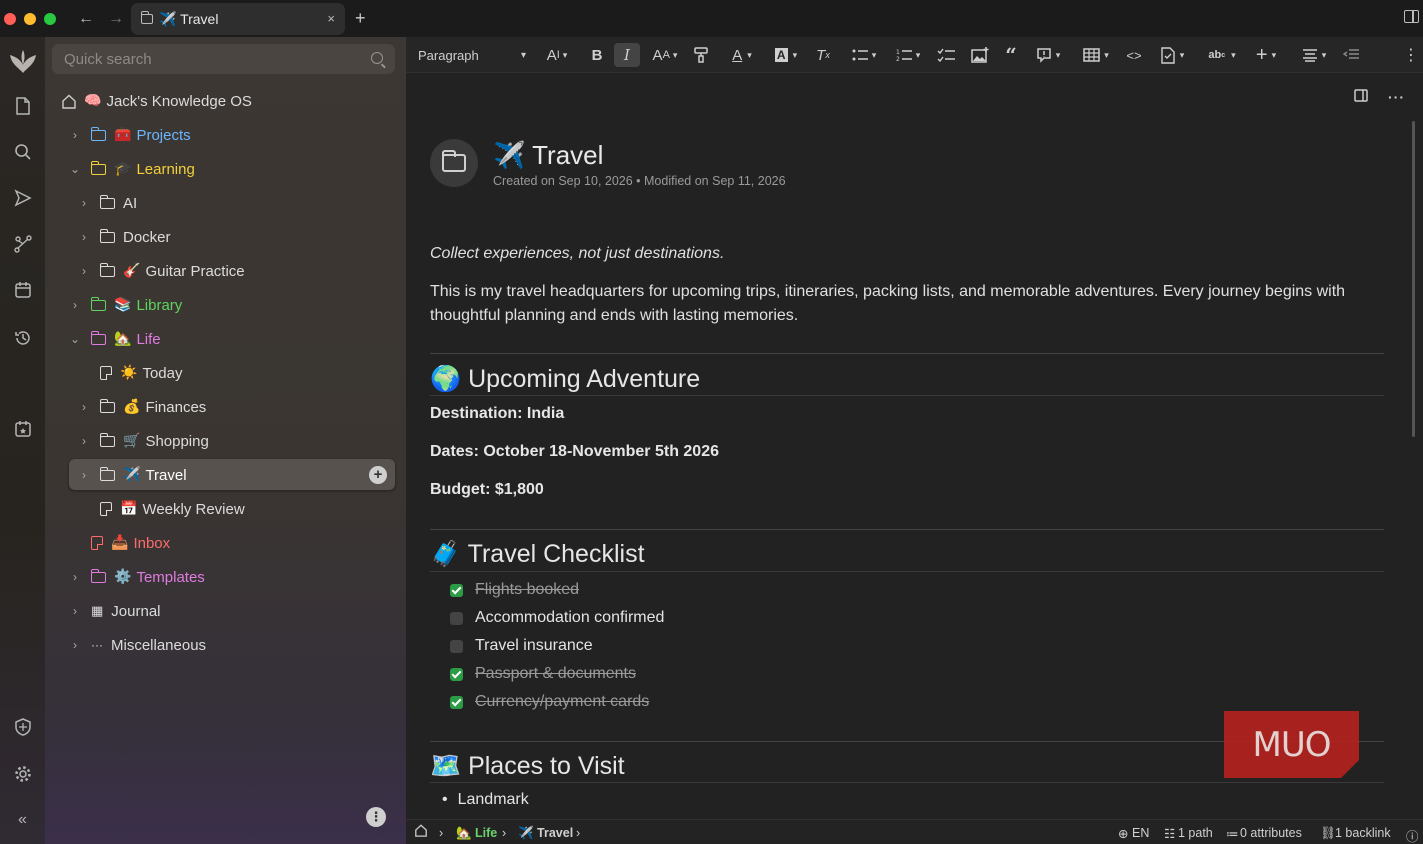  What do you see at coordinates (107, 203) in the screenshot?
I see `tree-item-ai: › AI` at bounding box center [107, 203].